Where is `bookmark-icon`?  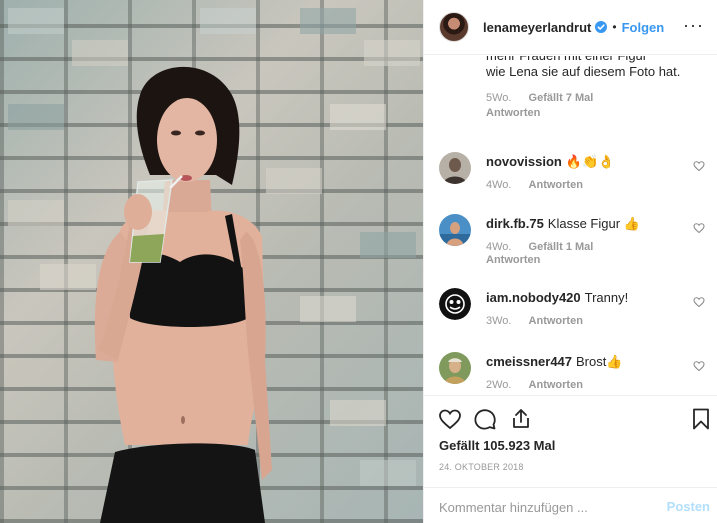 bookmark-icon is located at coordinates (701, 419).